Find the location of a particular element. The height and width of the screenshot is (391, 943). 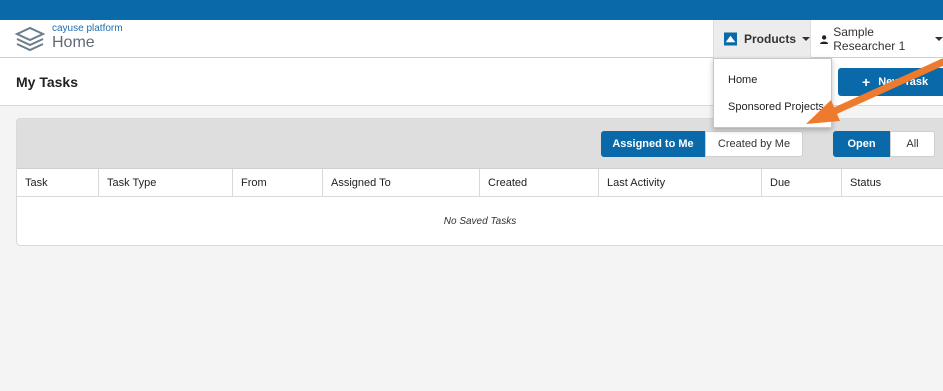

cayuse-logo-icon is located at coordinates (30, 39).